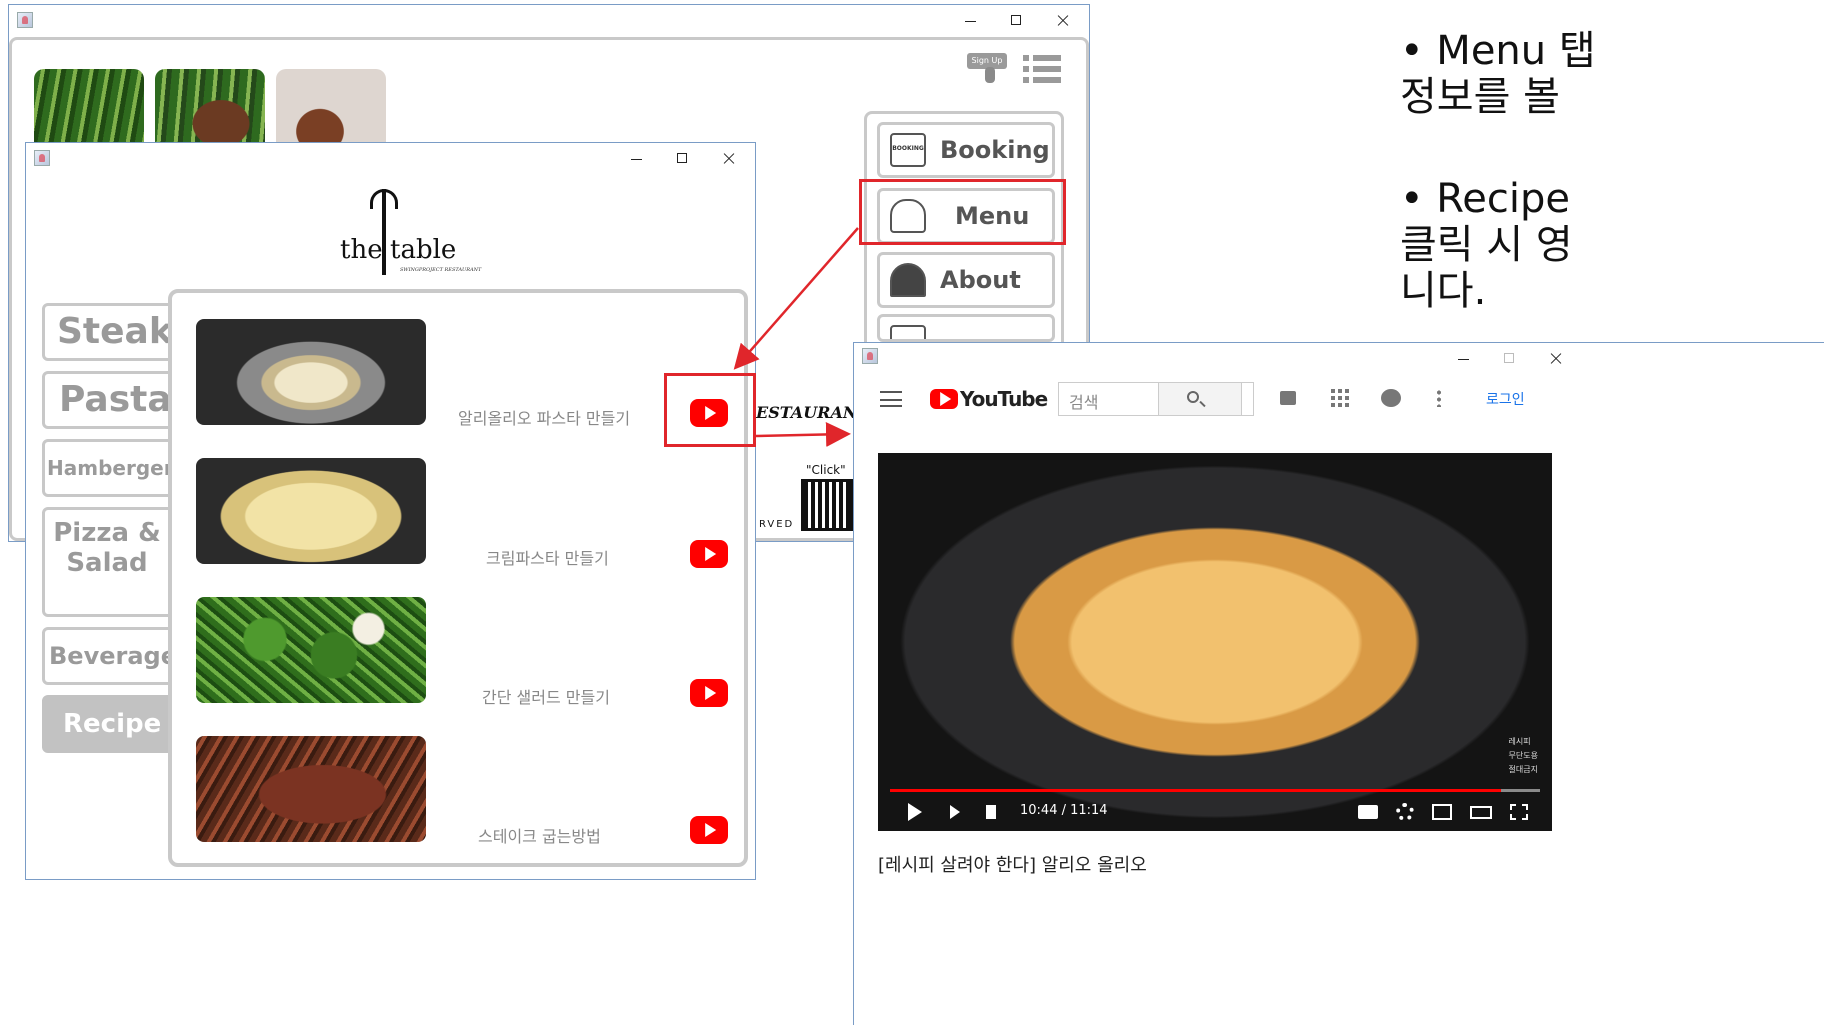 This screenshot has width=1824, height=1025. I want to click on search-button, so click(1200, 399).